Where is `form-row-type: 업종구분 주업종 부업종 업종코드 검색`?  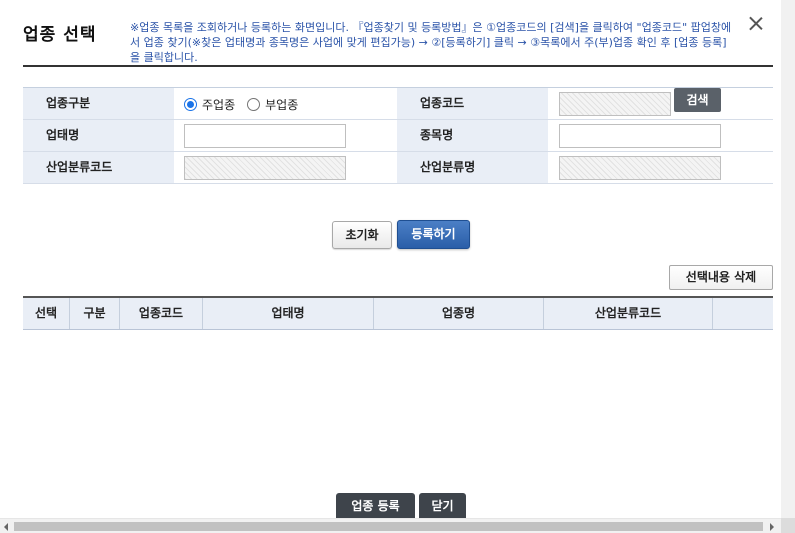
form-row-type: 업종구분 주업종 부업종 업종코드 검색 is located at coordinates (398, 104).